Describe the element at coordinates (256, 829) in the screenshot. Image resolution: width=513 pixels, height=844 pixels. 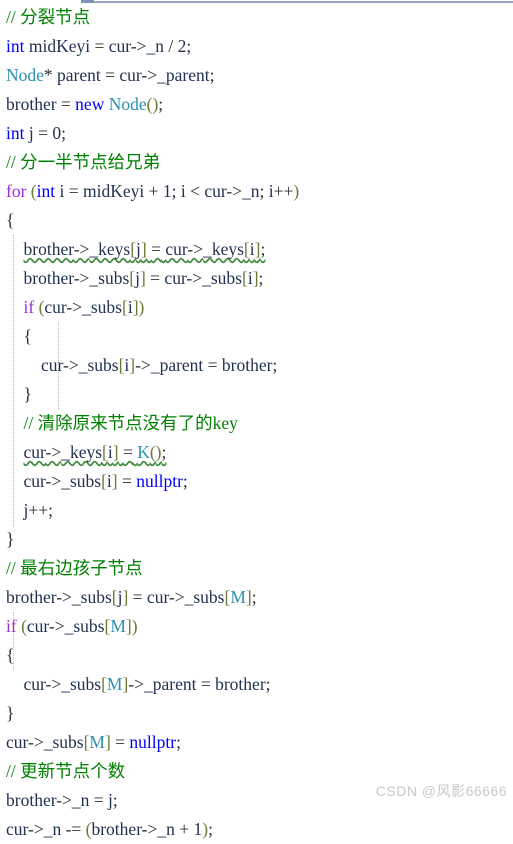
I see `code-line: cur->_n -= (brother->_n + 1);` at that location.